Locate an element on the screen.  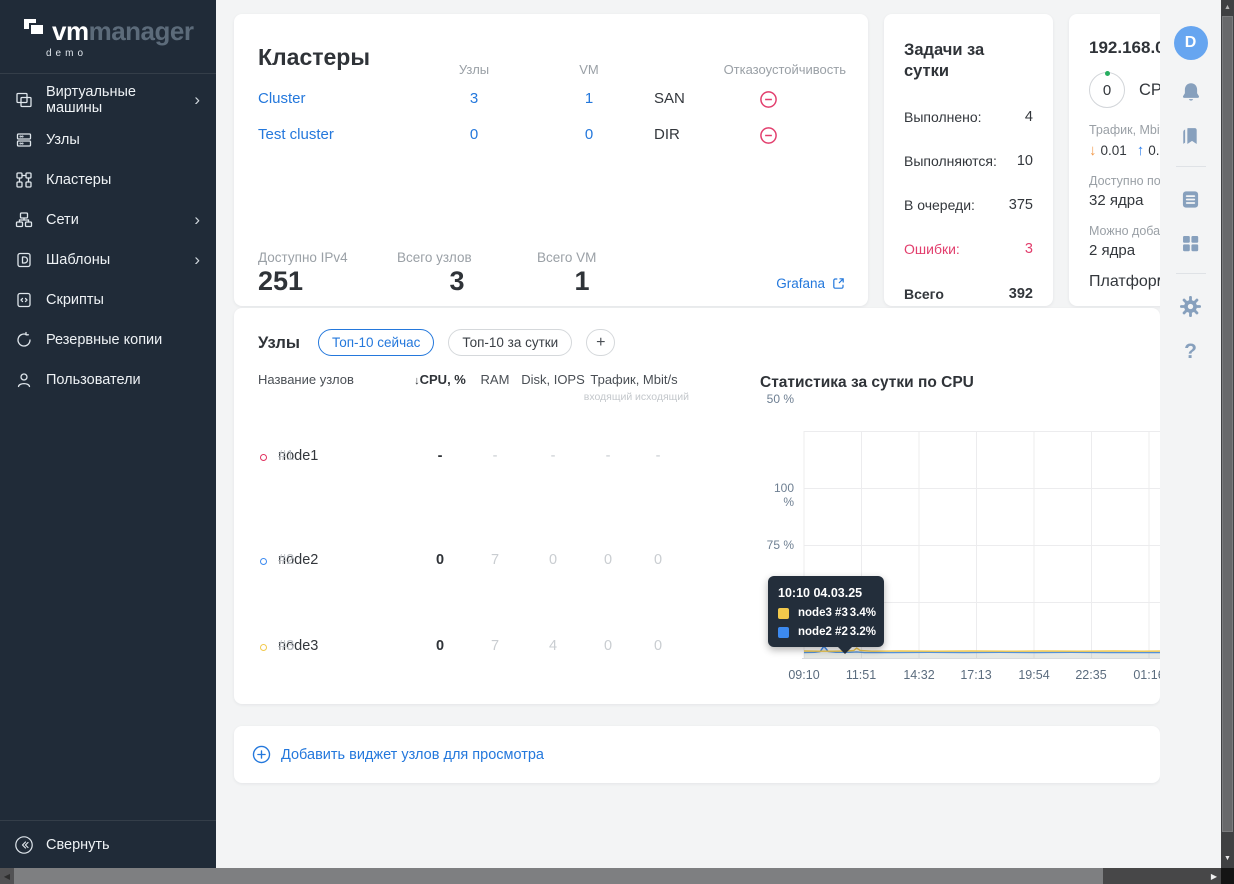
vm-icon is located at coordinates (24, 100).